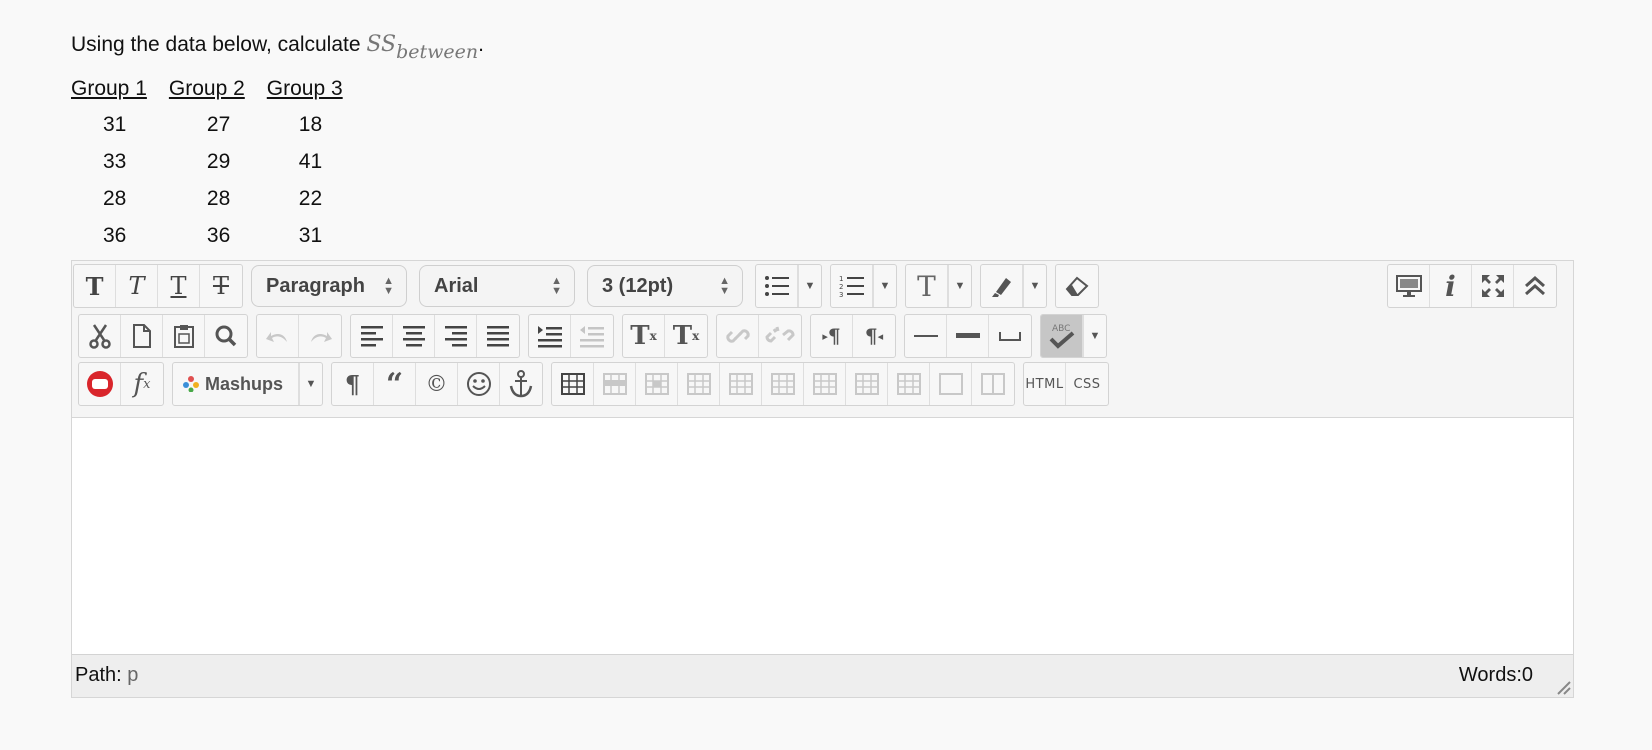 This screenshot has height=750, width=1652. I want to click on resize-grip-icon, so click(1562, 686).